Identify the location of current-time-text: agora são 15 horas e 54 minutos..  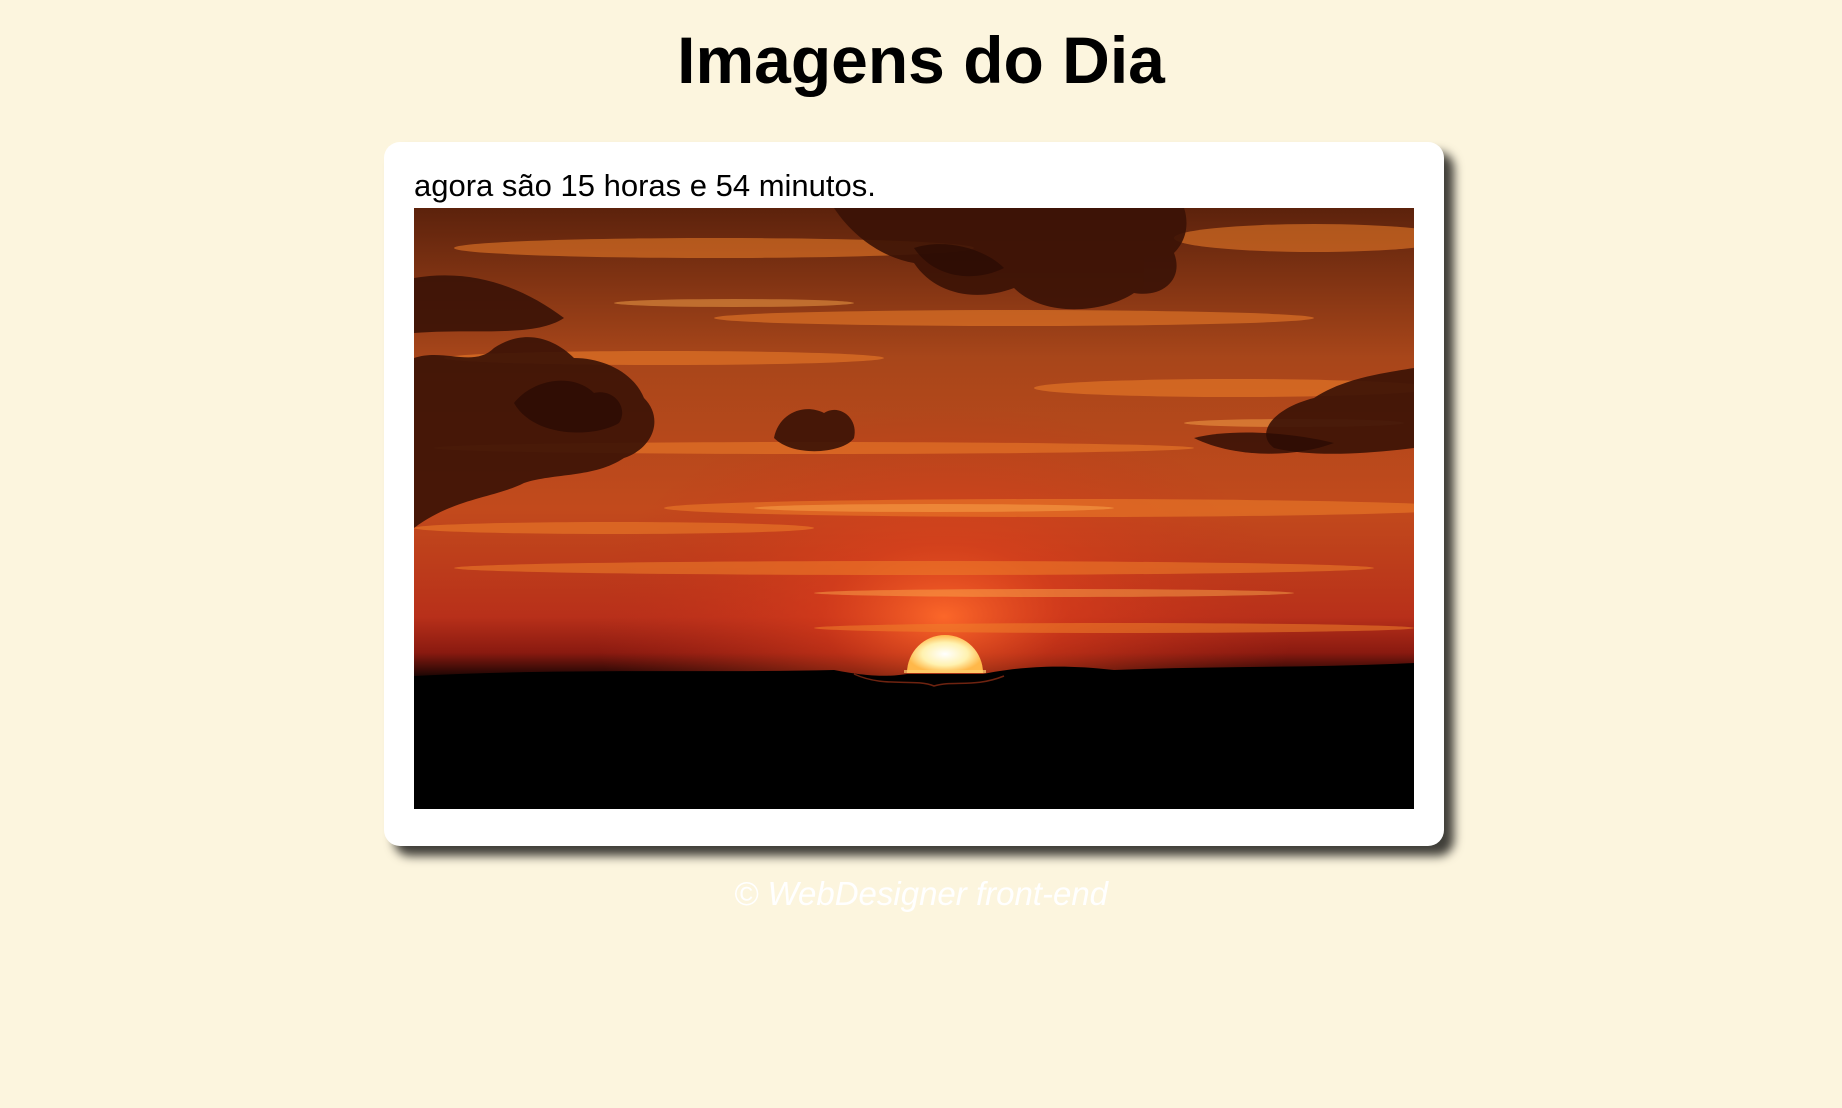
(645, 185).